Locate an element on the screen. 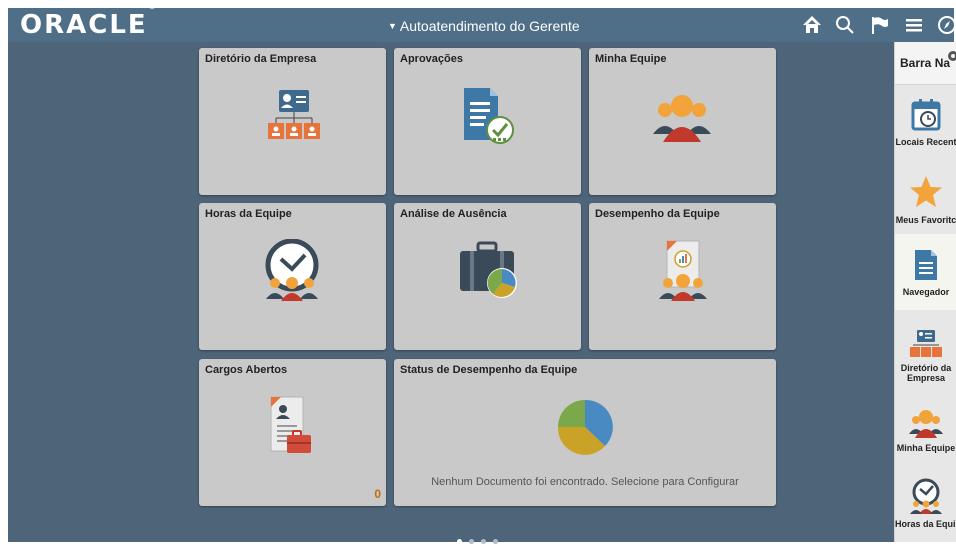 The width and height of the screenshot is (956, 549). tile-title: Status de Desempenho da Equipe is located at coordinates (489, 370).